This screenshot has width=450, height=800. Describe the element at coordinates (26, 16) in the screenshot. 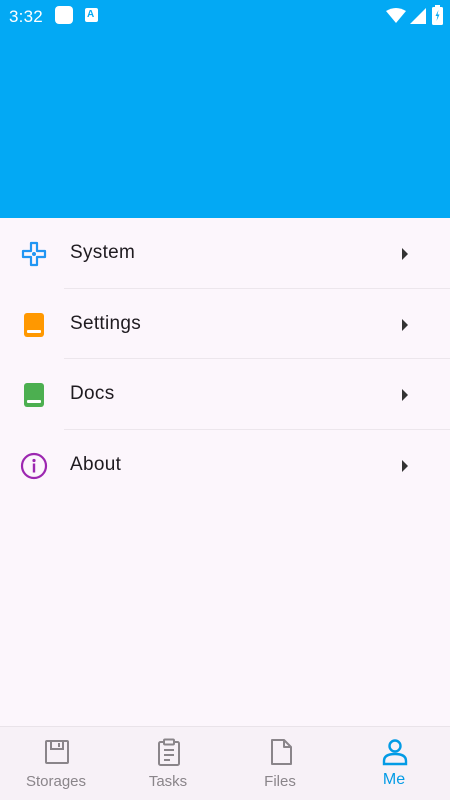

I see `status-time: 3:32` at that location.